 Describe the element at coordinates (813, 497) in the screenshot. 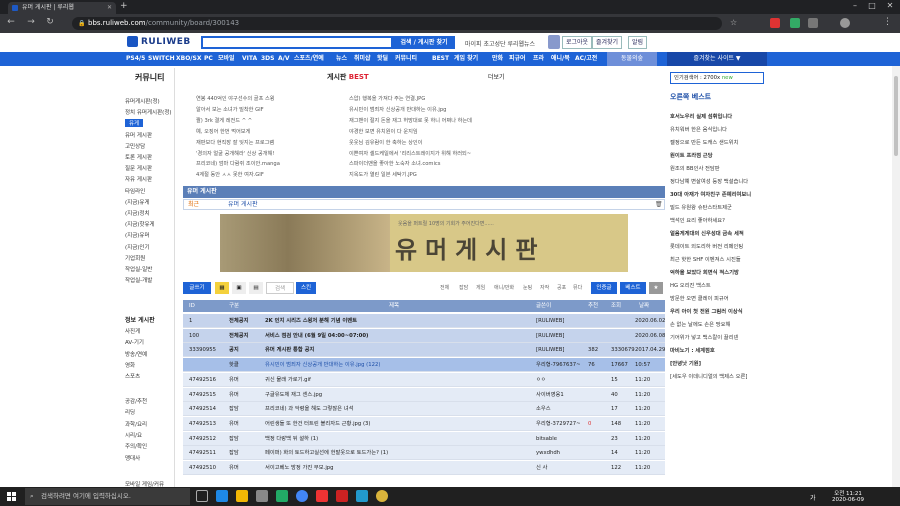

I see `input-language: 가` at that location.